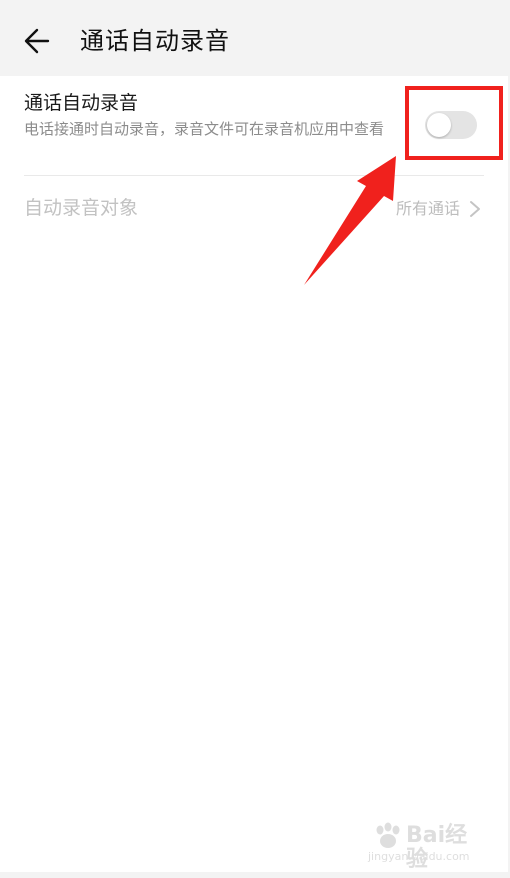 The width and height of the screenshot is (510, 878). Describe the element at coordinates (388, 835) in the screenshot. I see `paw-icon` at that location.